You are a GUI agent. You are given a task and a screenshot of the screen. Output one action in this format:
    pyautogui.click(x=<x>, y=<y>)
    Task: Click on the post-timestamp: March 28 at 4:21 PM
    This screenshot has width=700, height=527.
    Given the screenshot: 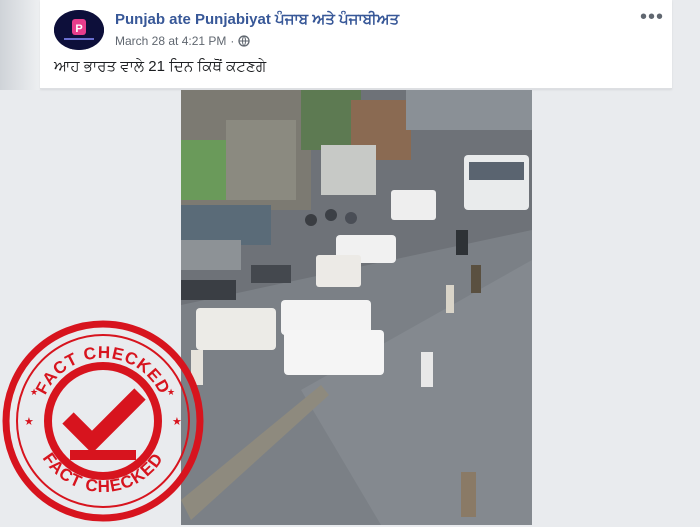 What is the action you would take?
    pyautogui.click(x=170, y=41)
    